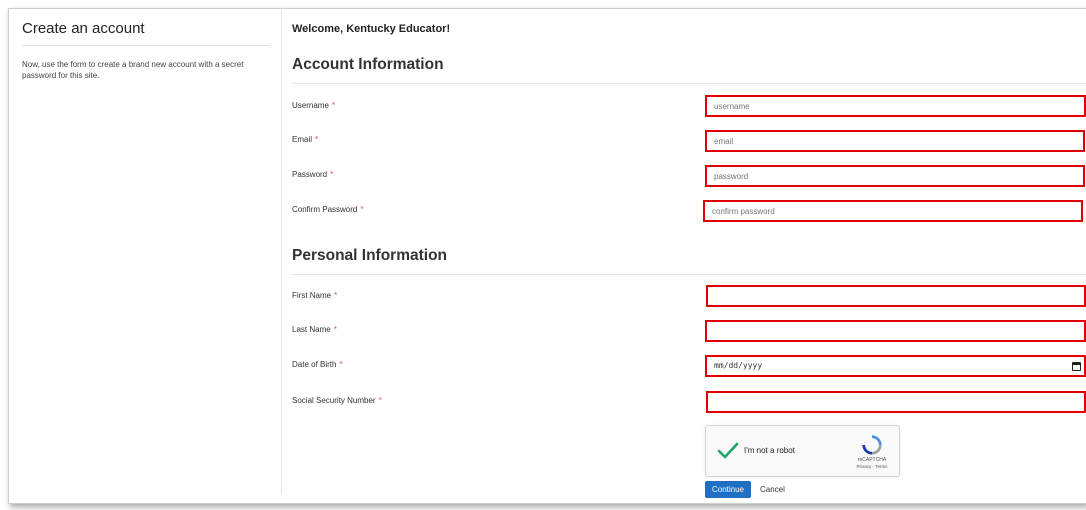 The height and width of the screenshot is (510, 1086). What do you see at coordinates (317, 364) in the screenshot?
I see `date-of-birth-label: Date of Birth *` at bounding box center [317, 364].